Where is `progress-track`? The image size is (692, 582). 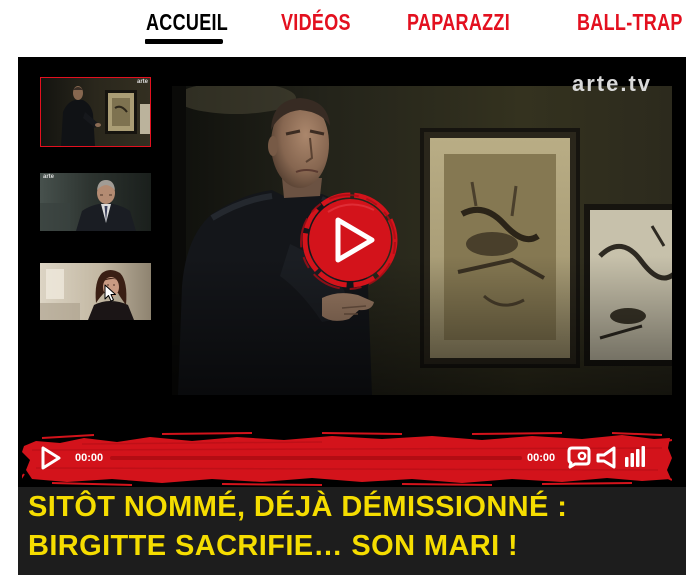
progress-track is located at coordinates (316, 458).